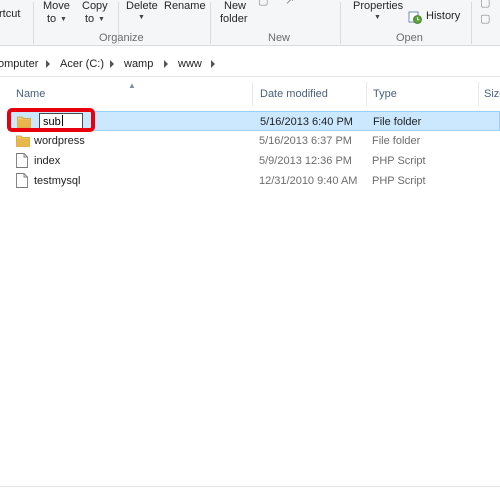  What do you see at coordinates (121, 38) in the screenshot?
I see `group-label-organize: Organize` at bounding box center [121, 38].